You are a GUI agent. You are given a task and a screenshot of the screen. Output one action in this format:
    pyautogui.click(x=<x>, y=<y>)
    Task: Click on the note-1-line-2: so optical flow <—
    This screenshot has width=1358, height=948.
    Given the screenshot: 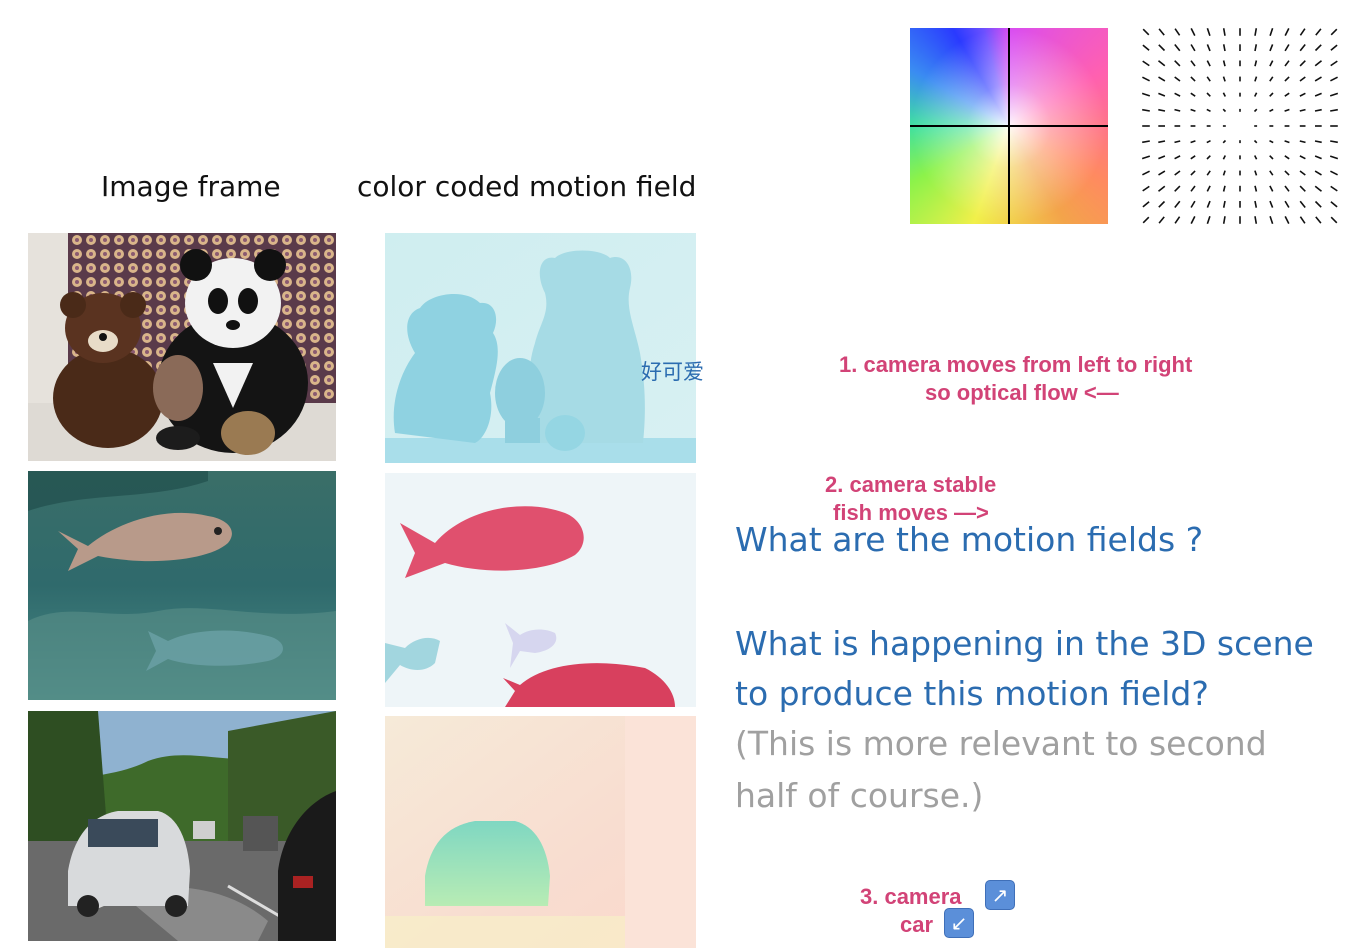 What is the action you would take?
    pyautogui.click(x=1022, y=392)
    